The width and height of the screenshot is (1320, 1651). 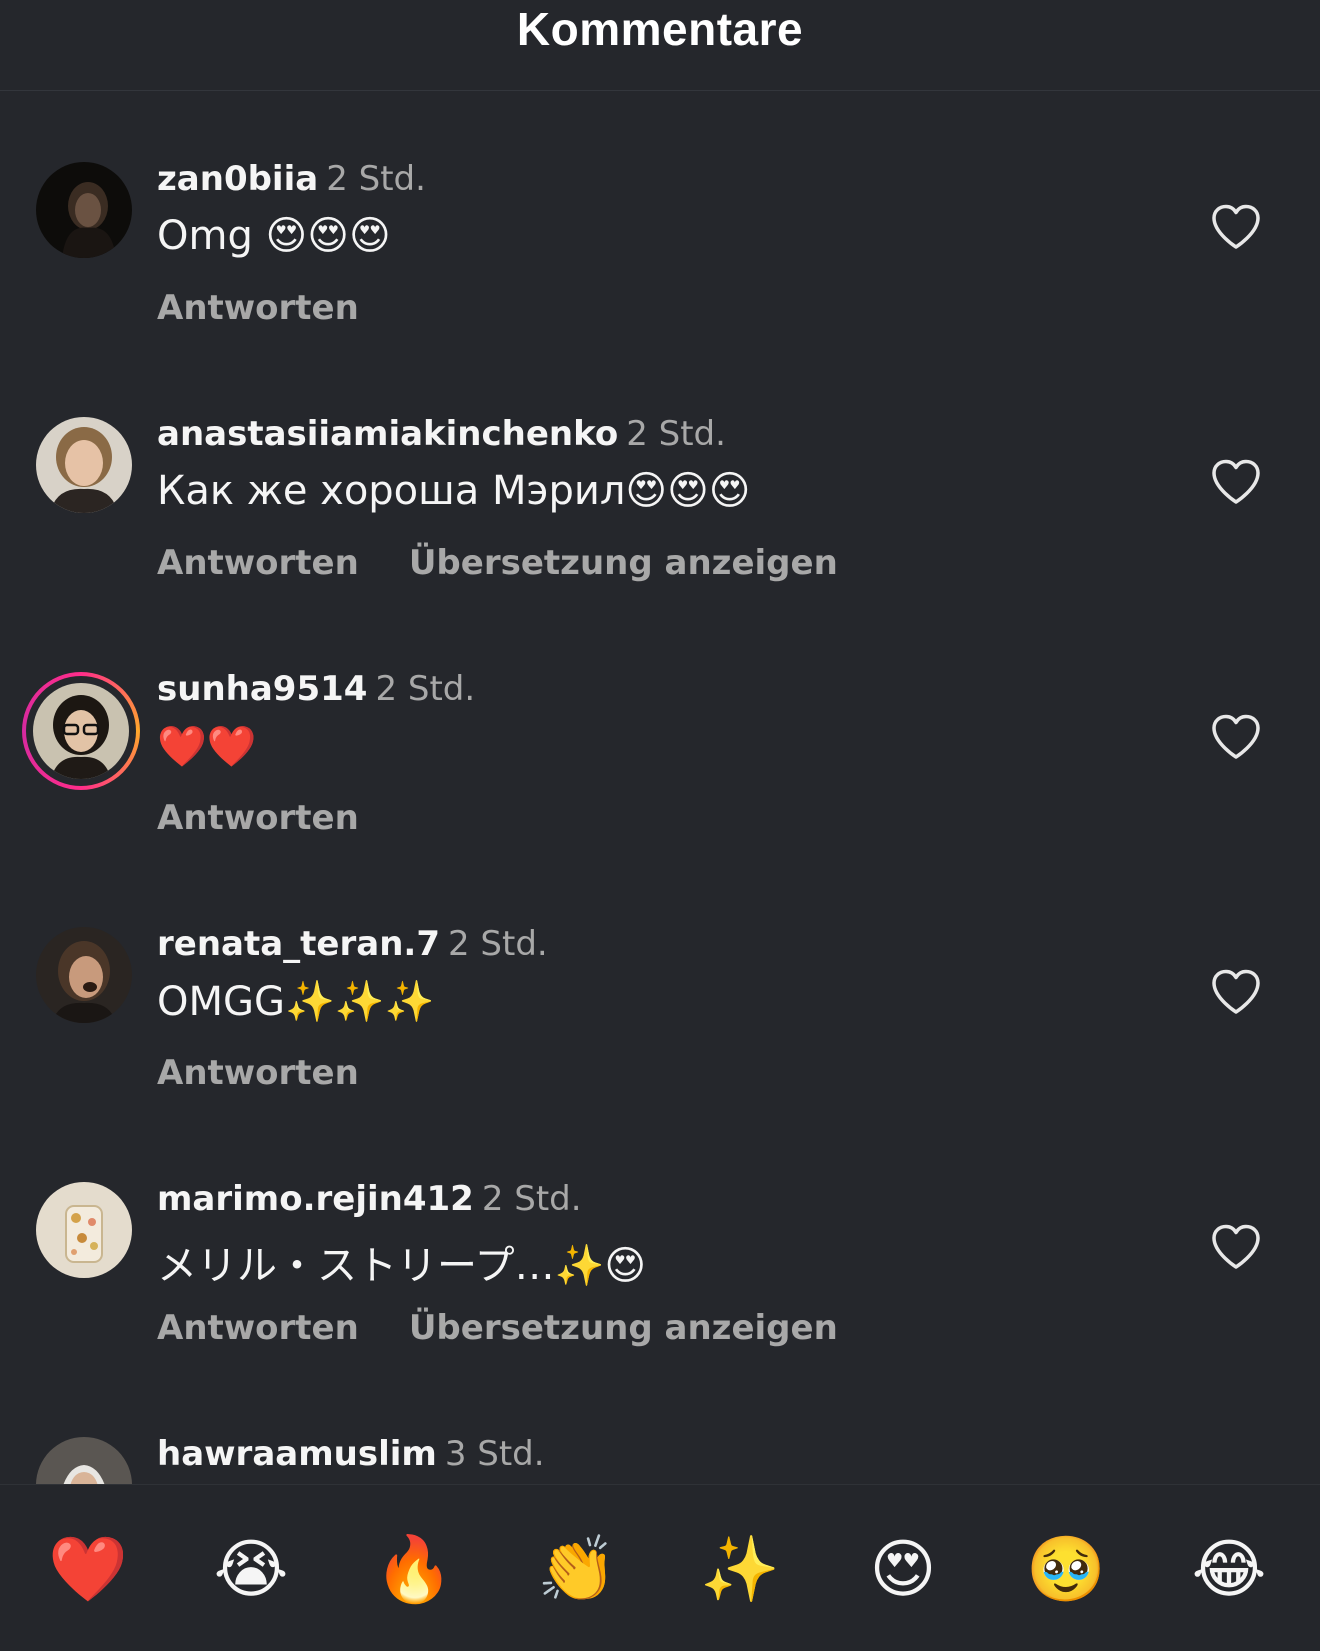 What do you see at coordinates (1066, 1570) in the screenshot?
I see `emoji-holding-tears-button: 🥹` at bounding box center [1066, 1570].